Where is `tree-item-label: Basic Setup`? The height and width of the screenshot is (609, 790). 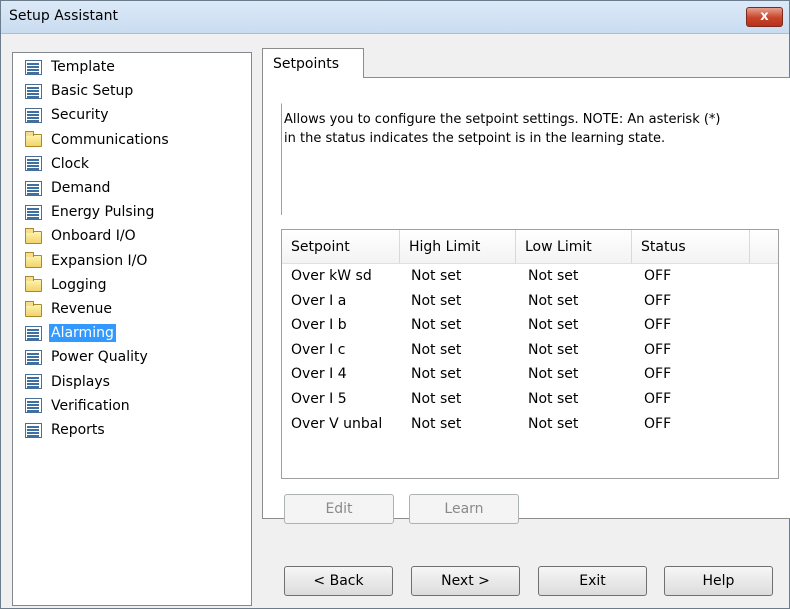
tree-item-label: Basic Setup is located at coordinates (92, 91).